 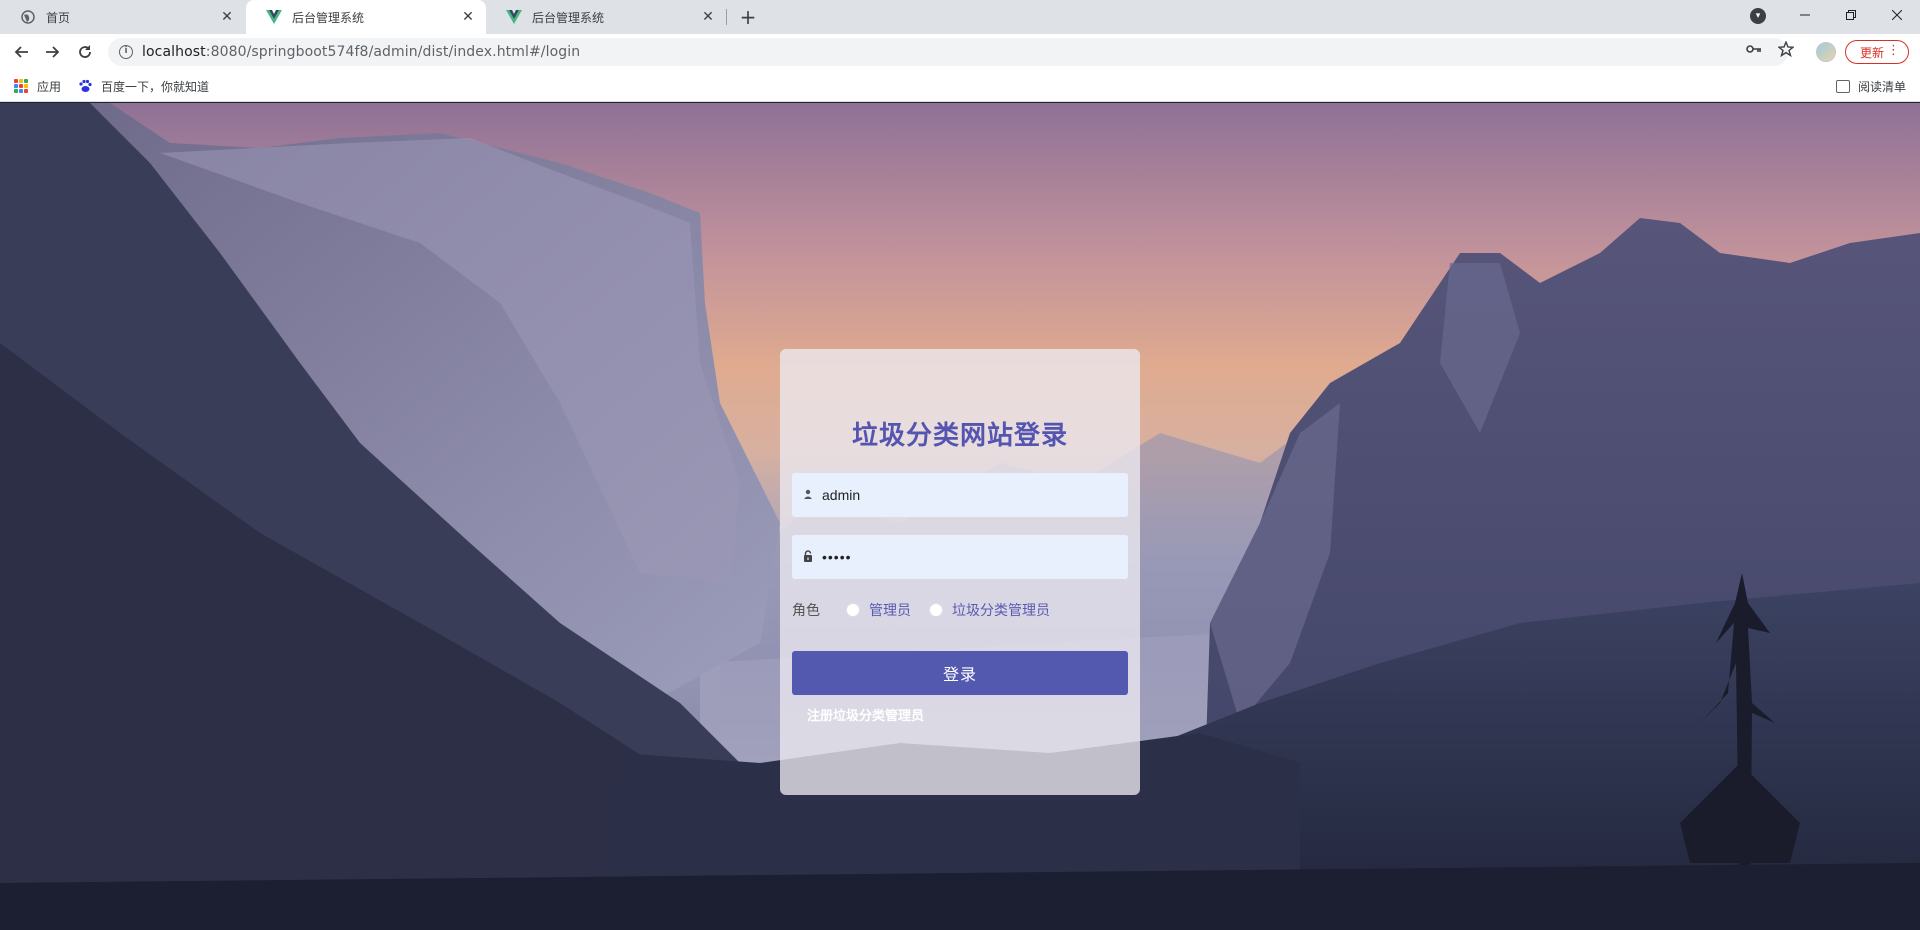 What do you see at coordinates (1805, 15) in the screenshot?
I see `minimize-icon` at bounding box center [1805, 15].